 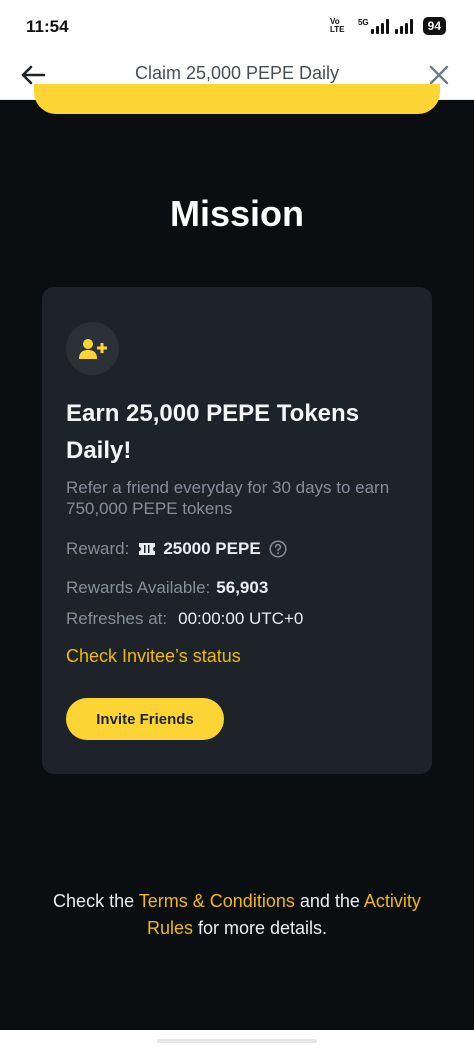 I want to click on battery-indicator: 94, so click(x=434, y=26).